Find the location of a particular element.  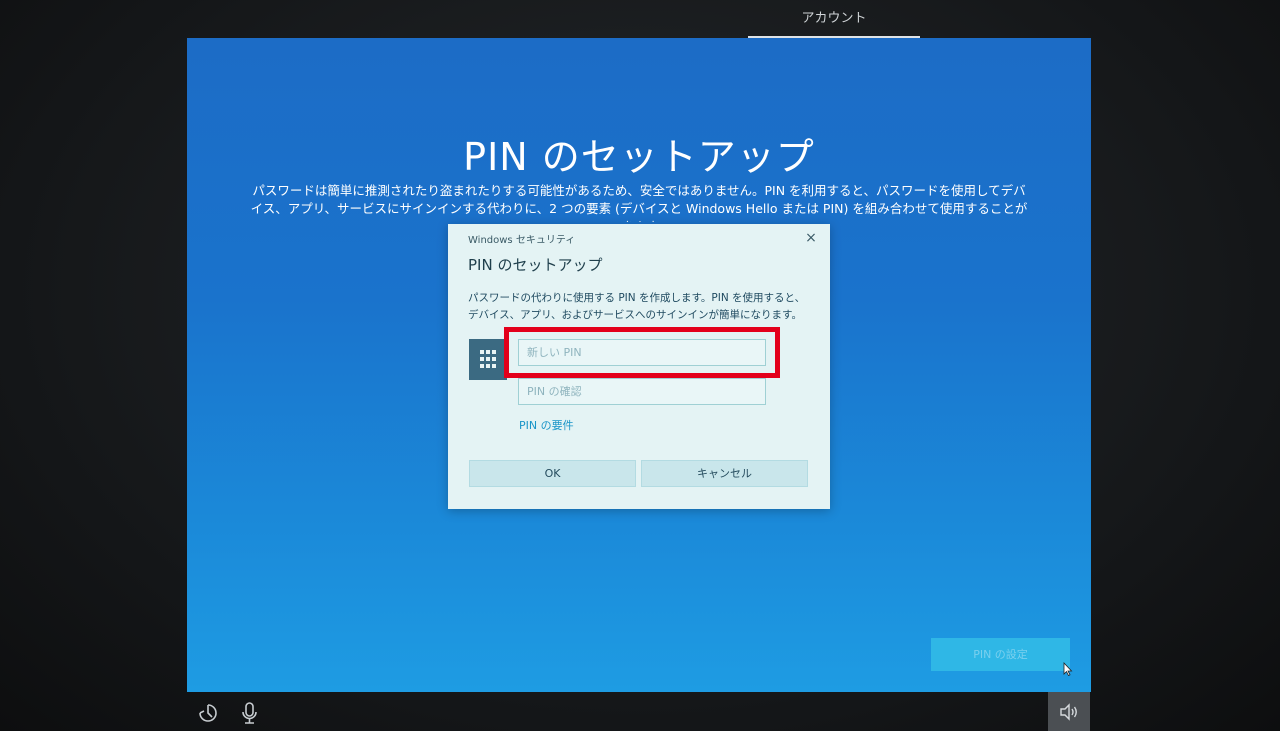

volume-icon is located at coordinates (1068, 712).